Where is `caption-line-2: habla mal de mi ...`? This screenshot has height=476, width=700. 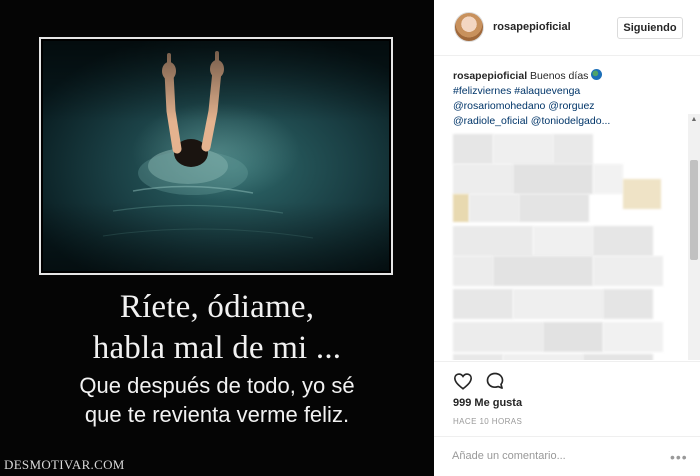 caption-line-2: habla mal de mi ... is located at coordinates (217, 348).